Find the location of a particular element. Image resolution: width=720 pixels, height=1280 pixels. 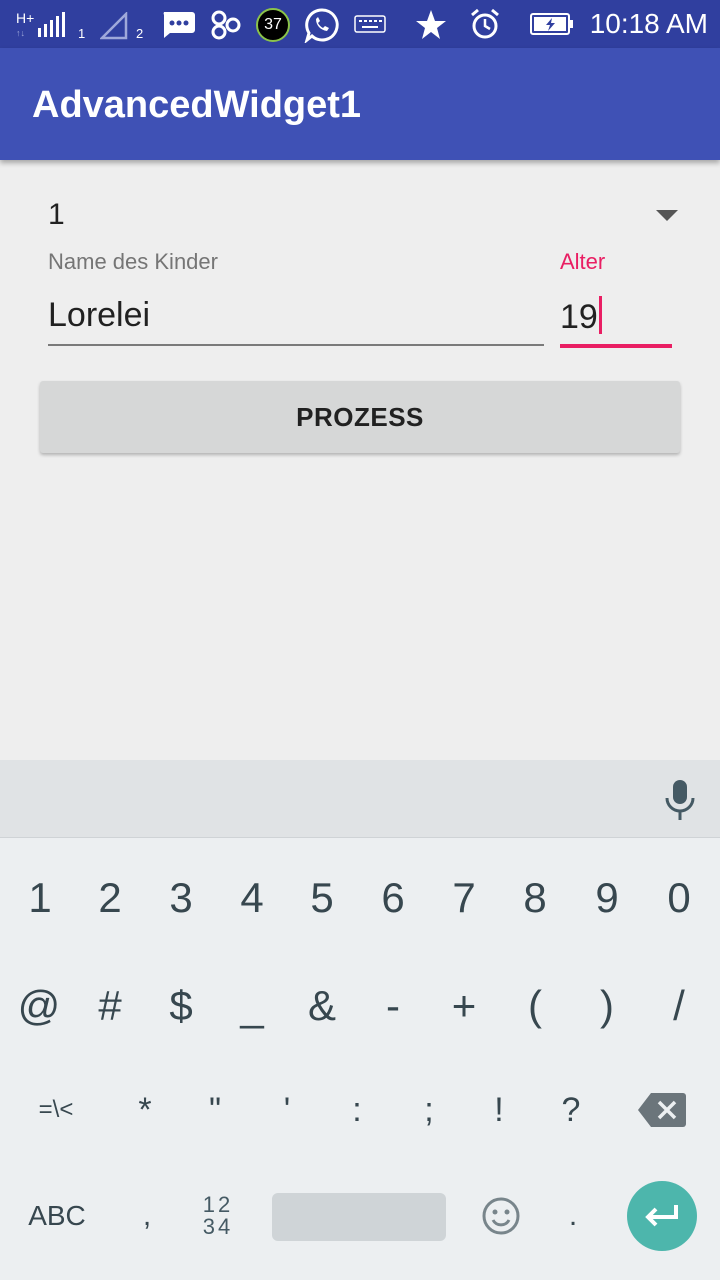

process-button: PROZESS is located at coordinates (360, 417).